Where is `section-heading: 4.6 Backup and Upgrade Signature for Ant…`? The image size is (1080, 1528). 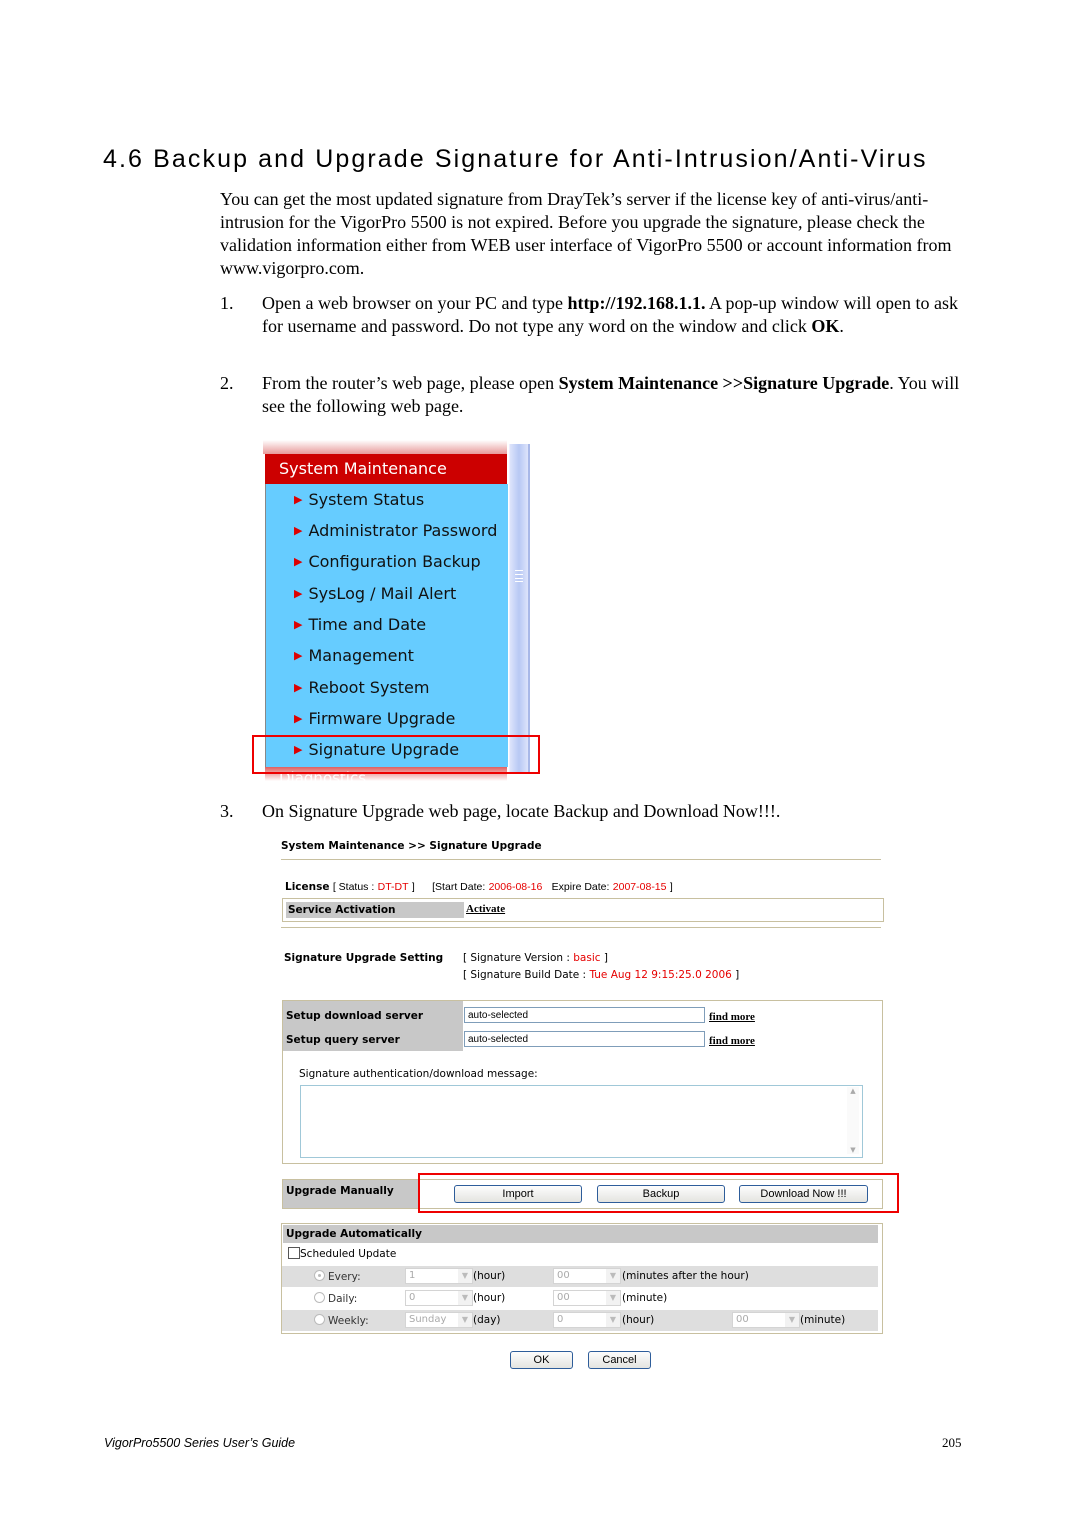
section-heading: 4.6 Backup and Upgrade Signature for Ant… is located at coordinates (515, 159).